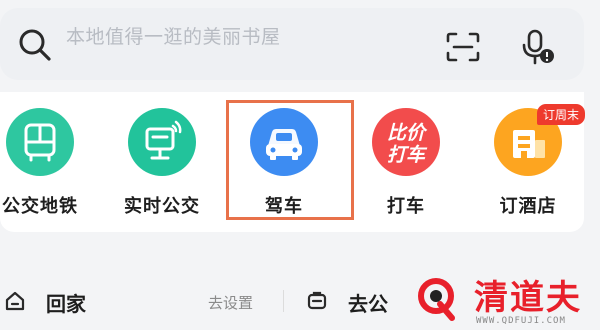 The width and height of the screenshot is (600, 330). Describe the element at coordinates (230, 302) in the screenshot. I see `home-set-link: 去设置` at that location.